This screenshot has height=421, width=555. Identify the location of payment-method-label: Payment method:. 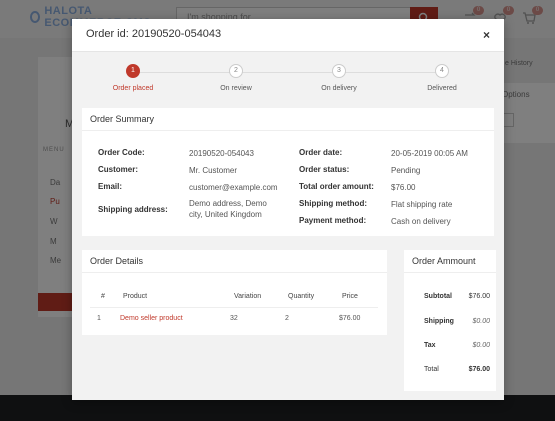
(333, 220).